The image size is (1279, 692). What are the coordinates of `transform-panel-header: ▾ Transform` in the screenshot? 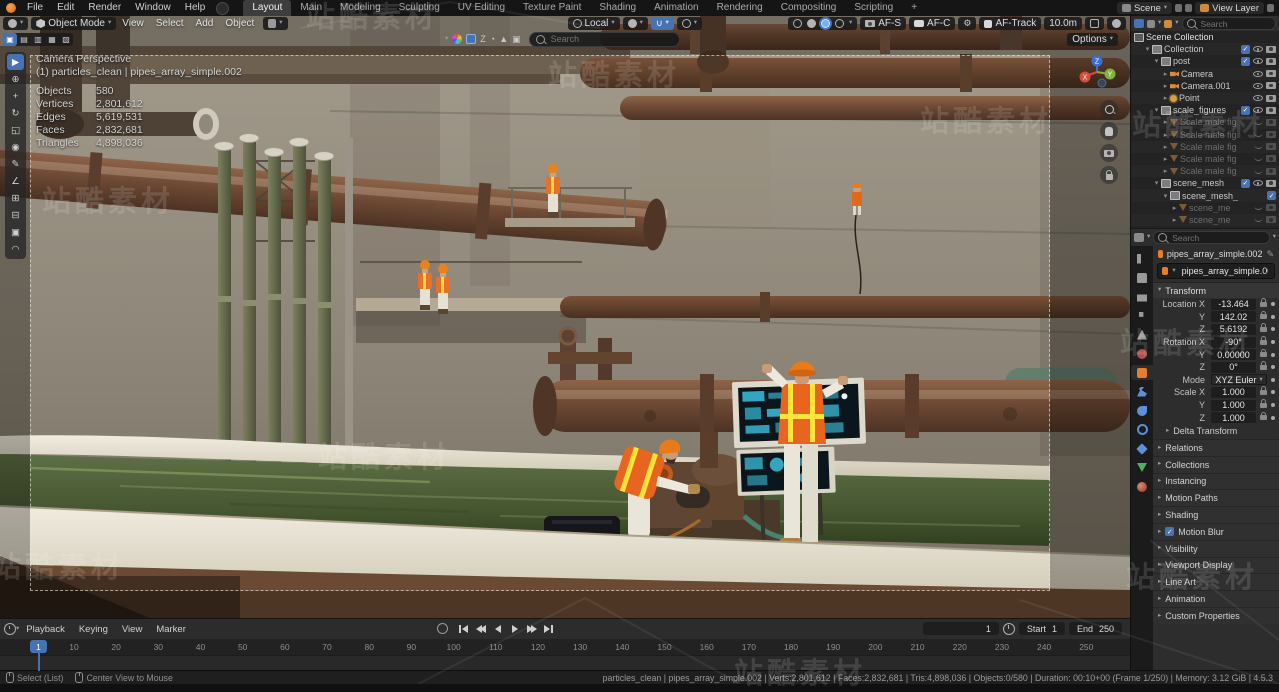 It's located at (1216, 290).